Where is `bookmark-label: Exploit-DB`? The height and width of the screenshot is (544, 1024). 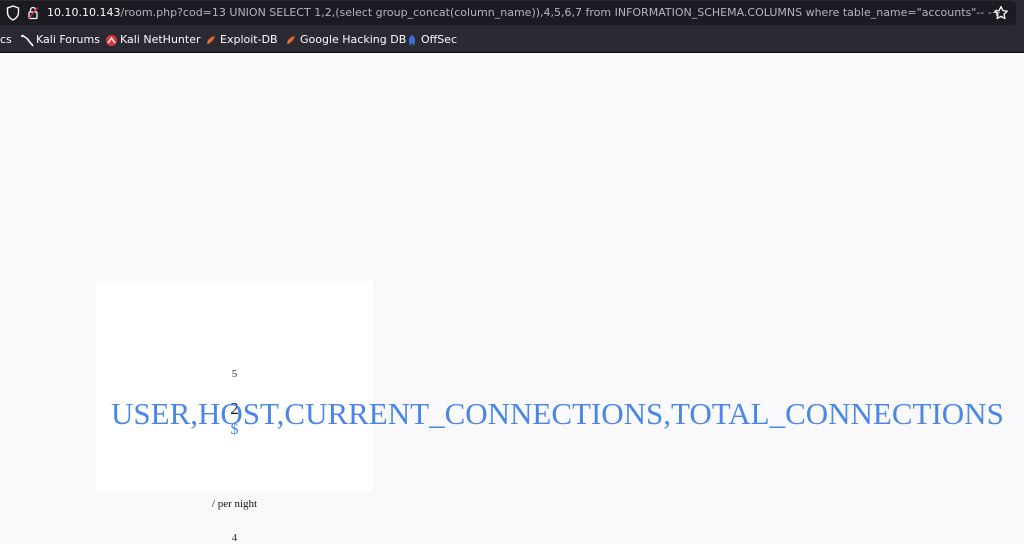
bookmark-label: Exploit-DB is located at coordinates (249, 39).